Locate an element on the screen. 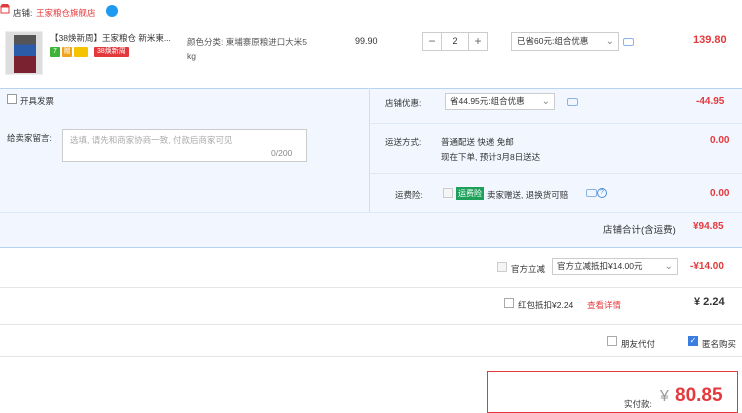 The height and width of the screenshot is (413, 742). gift-badge-icon: 赠 is located at coordinates (67, 52).